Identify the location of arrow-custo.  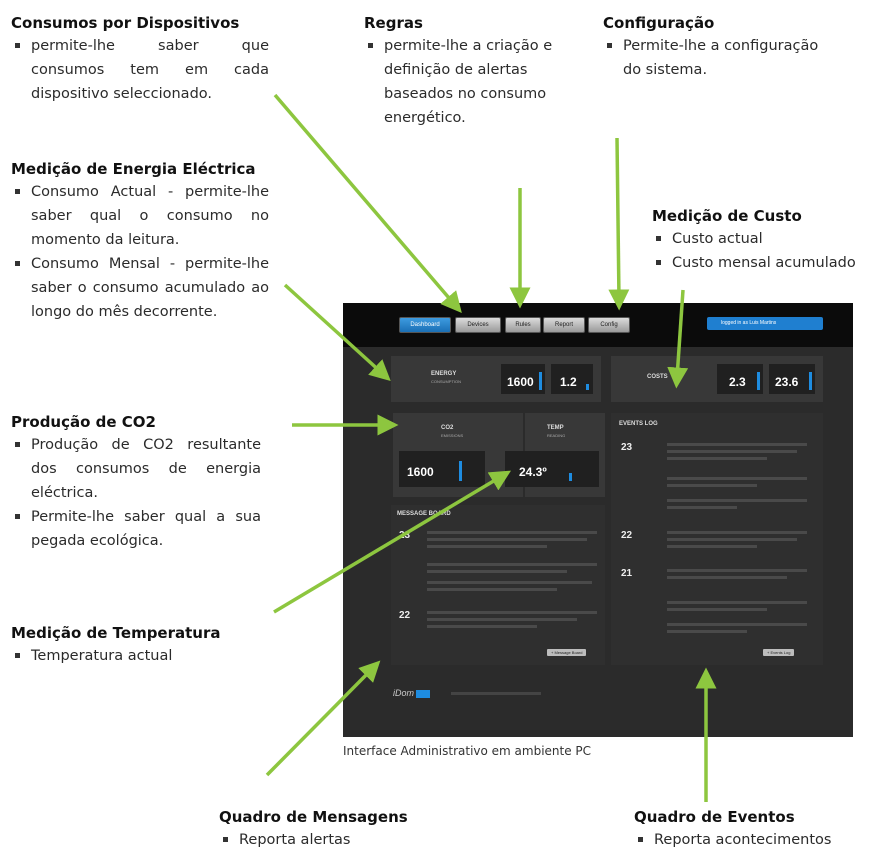
(678, 339).